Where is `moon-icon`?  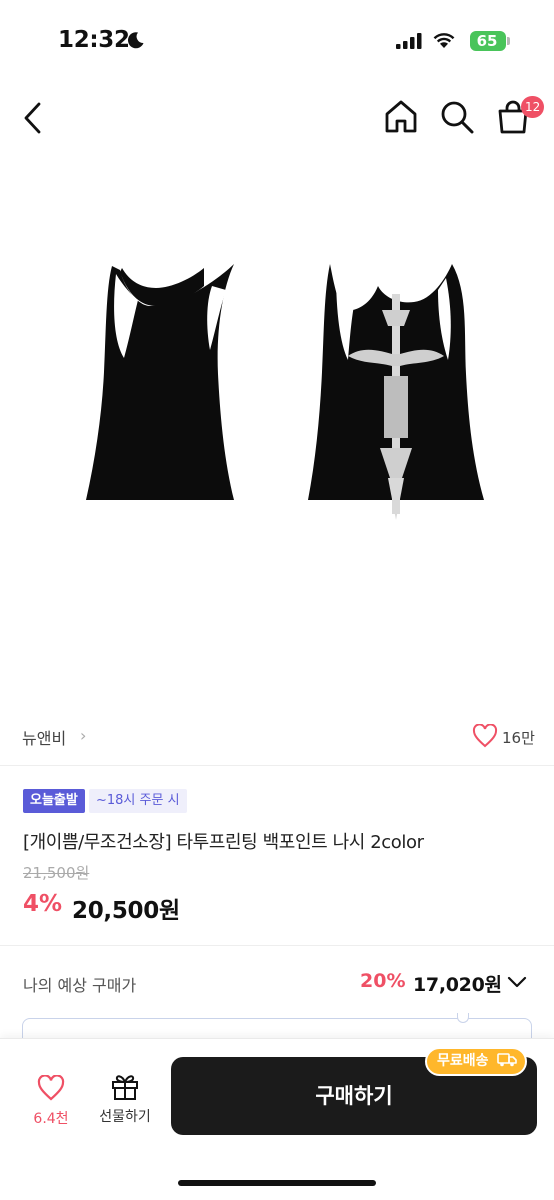
moon-icon is located at coordinates (135, 40).